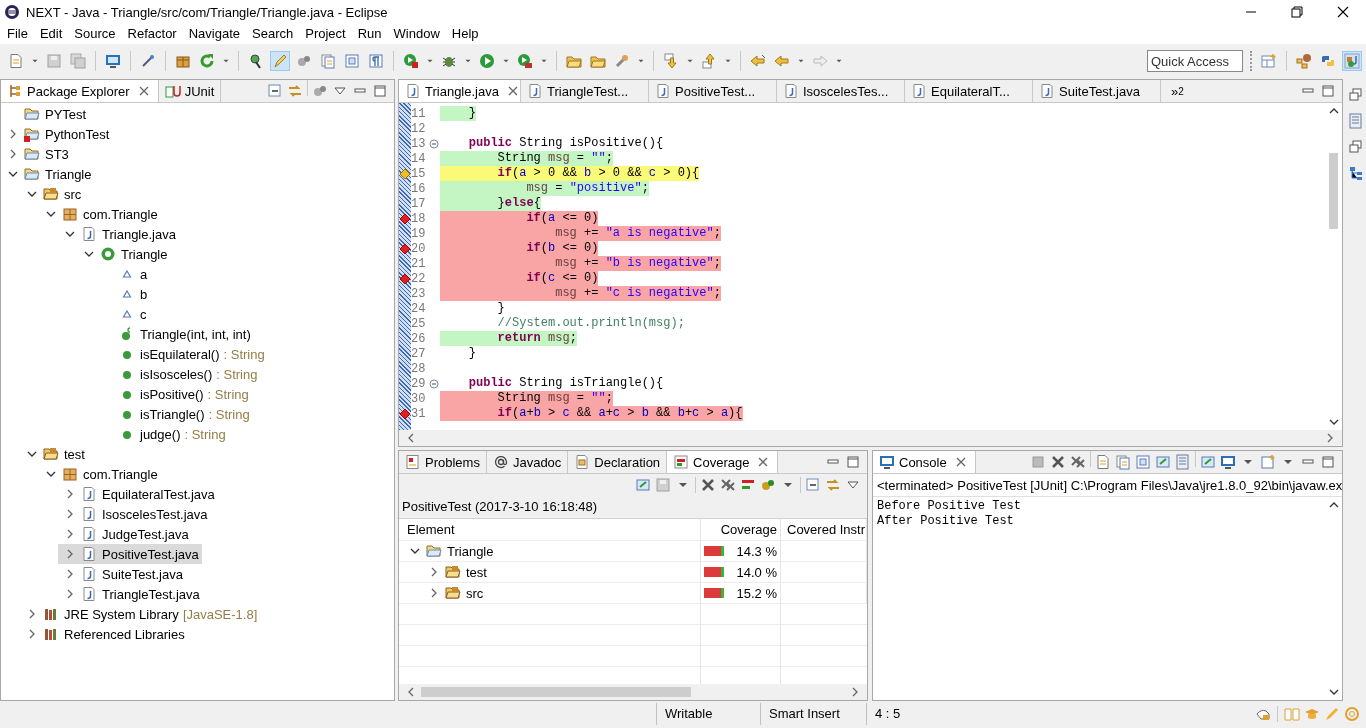 This screenshot has width=1366, height=728. I want to click on tree-item: judge() : String, so click(162, 434).